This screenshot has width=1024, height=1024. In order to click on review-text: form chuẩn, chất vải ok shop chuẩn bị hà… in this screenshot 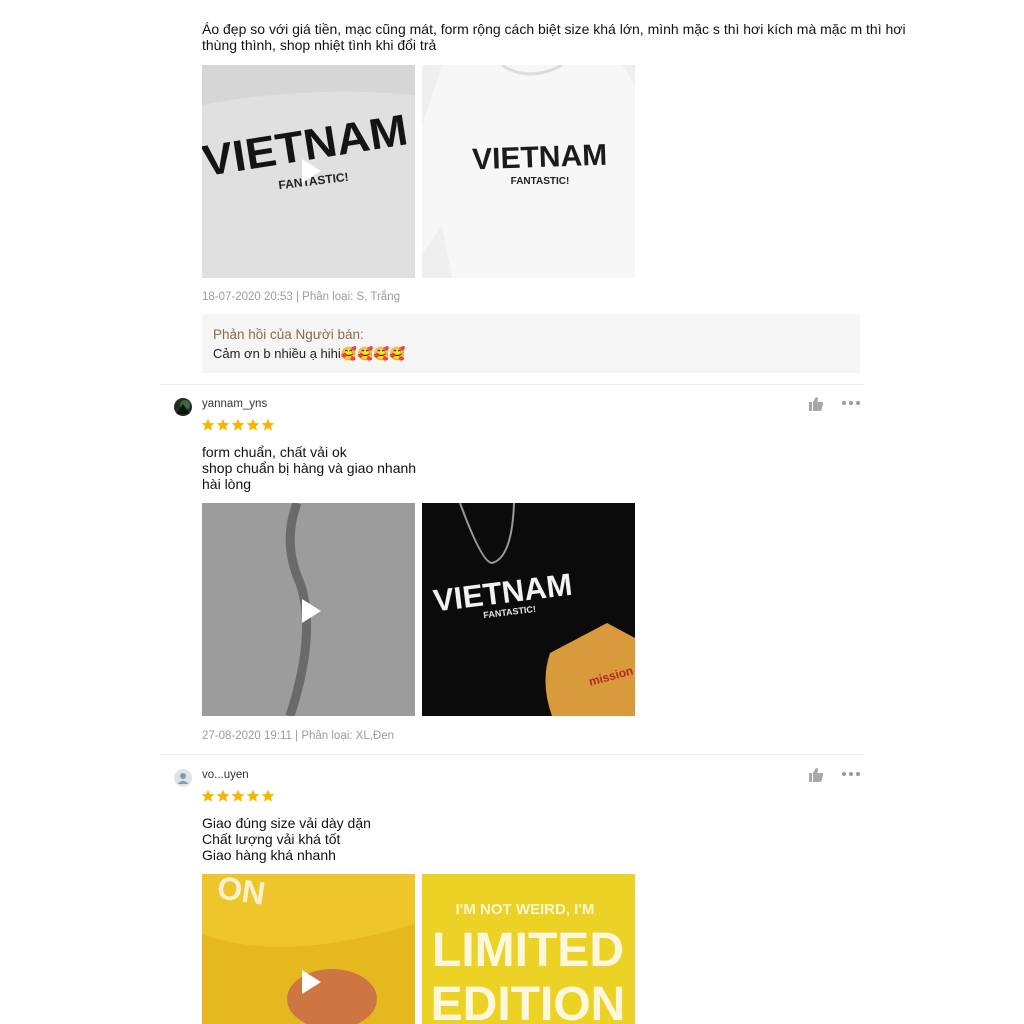, I will do `click(309, 468)`.